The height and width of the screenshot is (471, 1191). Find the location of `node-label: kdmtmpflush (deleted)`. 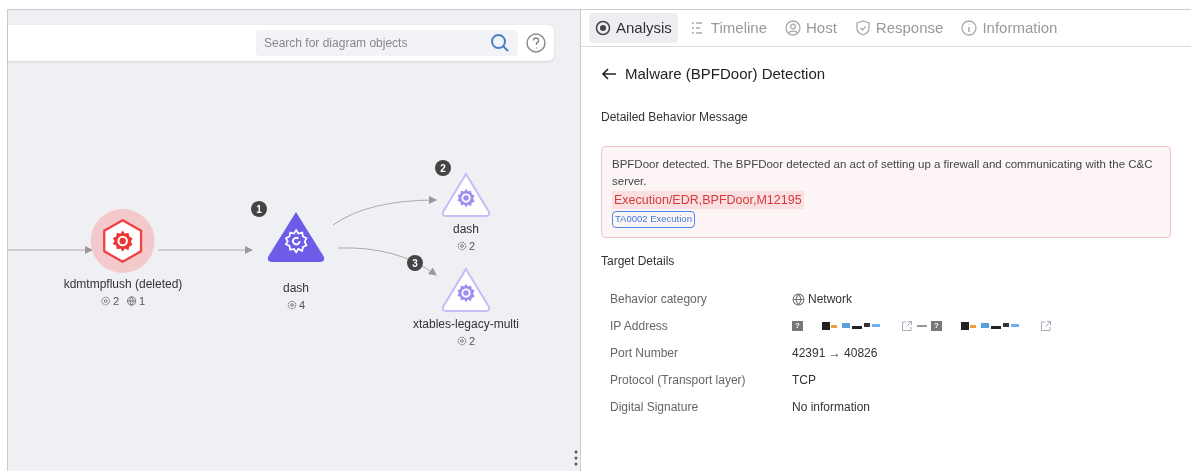

node-label: kdmtmpflush (deleted) is located at coordinates (123, 284).